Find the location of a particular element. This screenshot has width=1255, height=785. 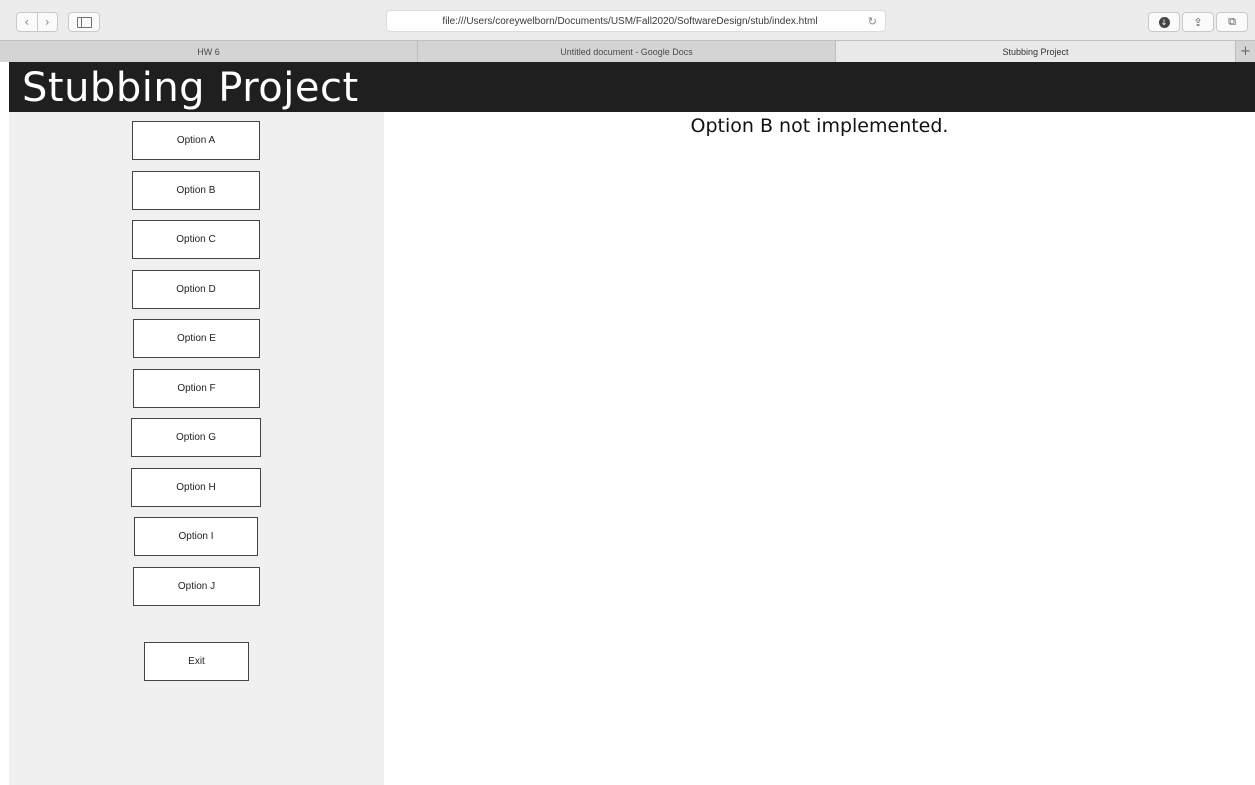

option-b-button: Option B is located at coordinates (196, 190).